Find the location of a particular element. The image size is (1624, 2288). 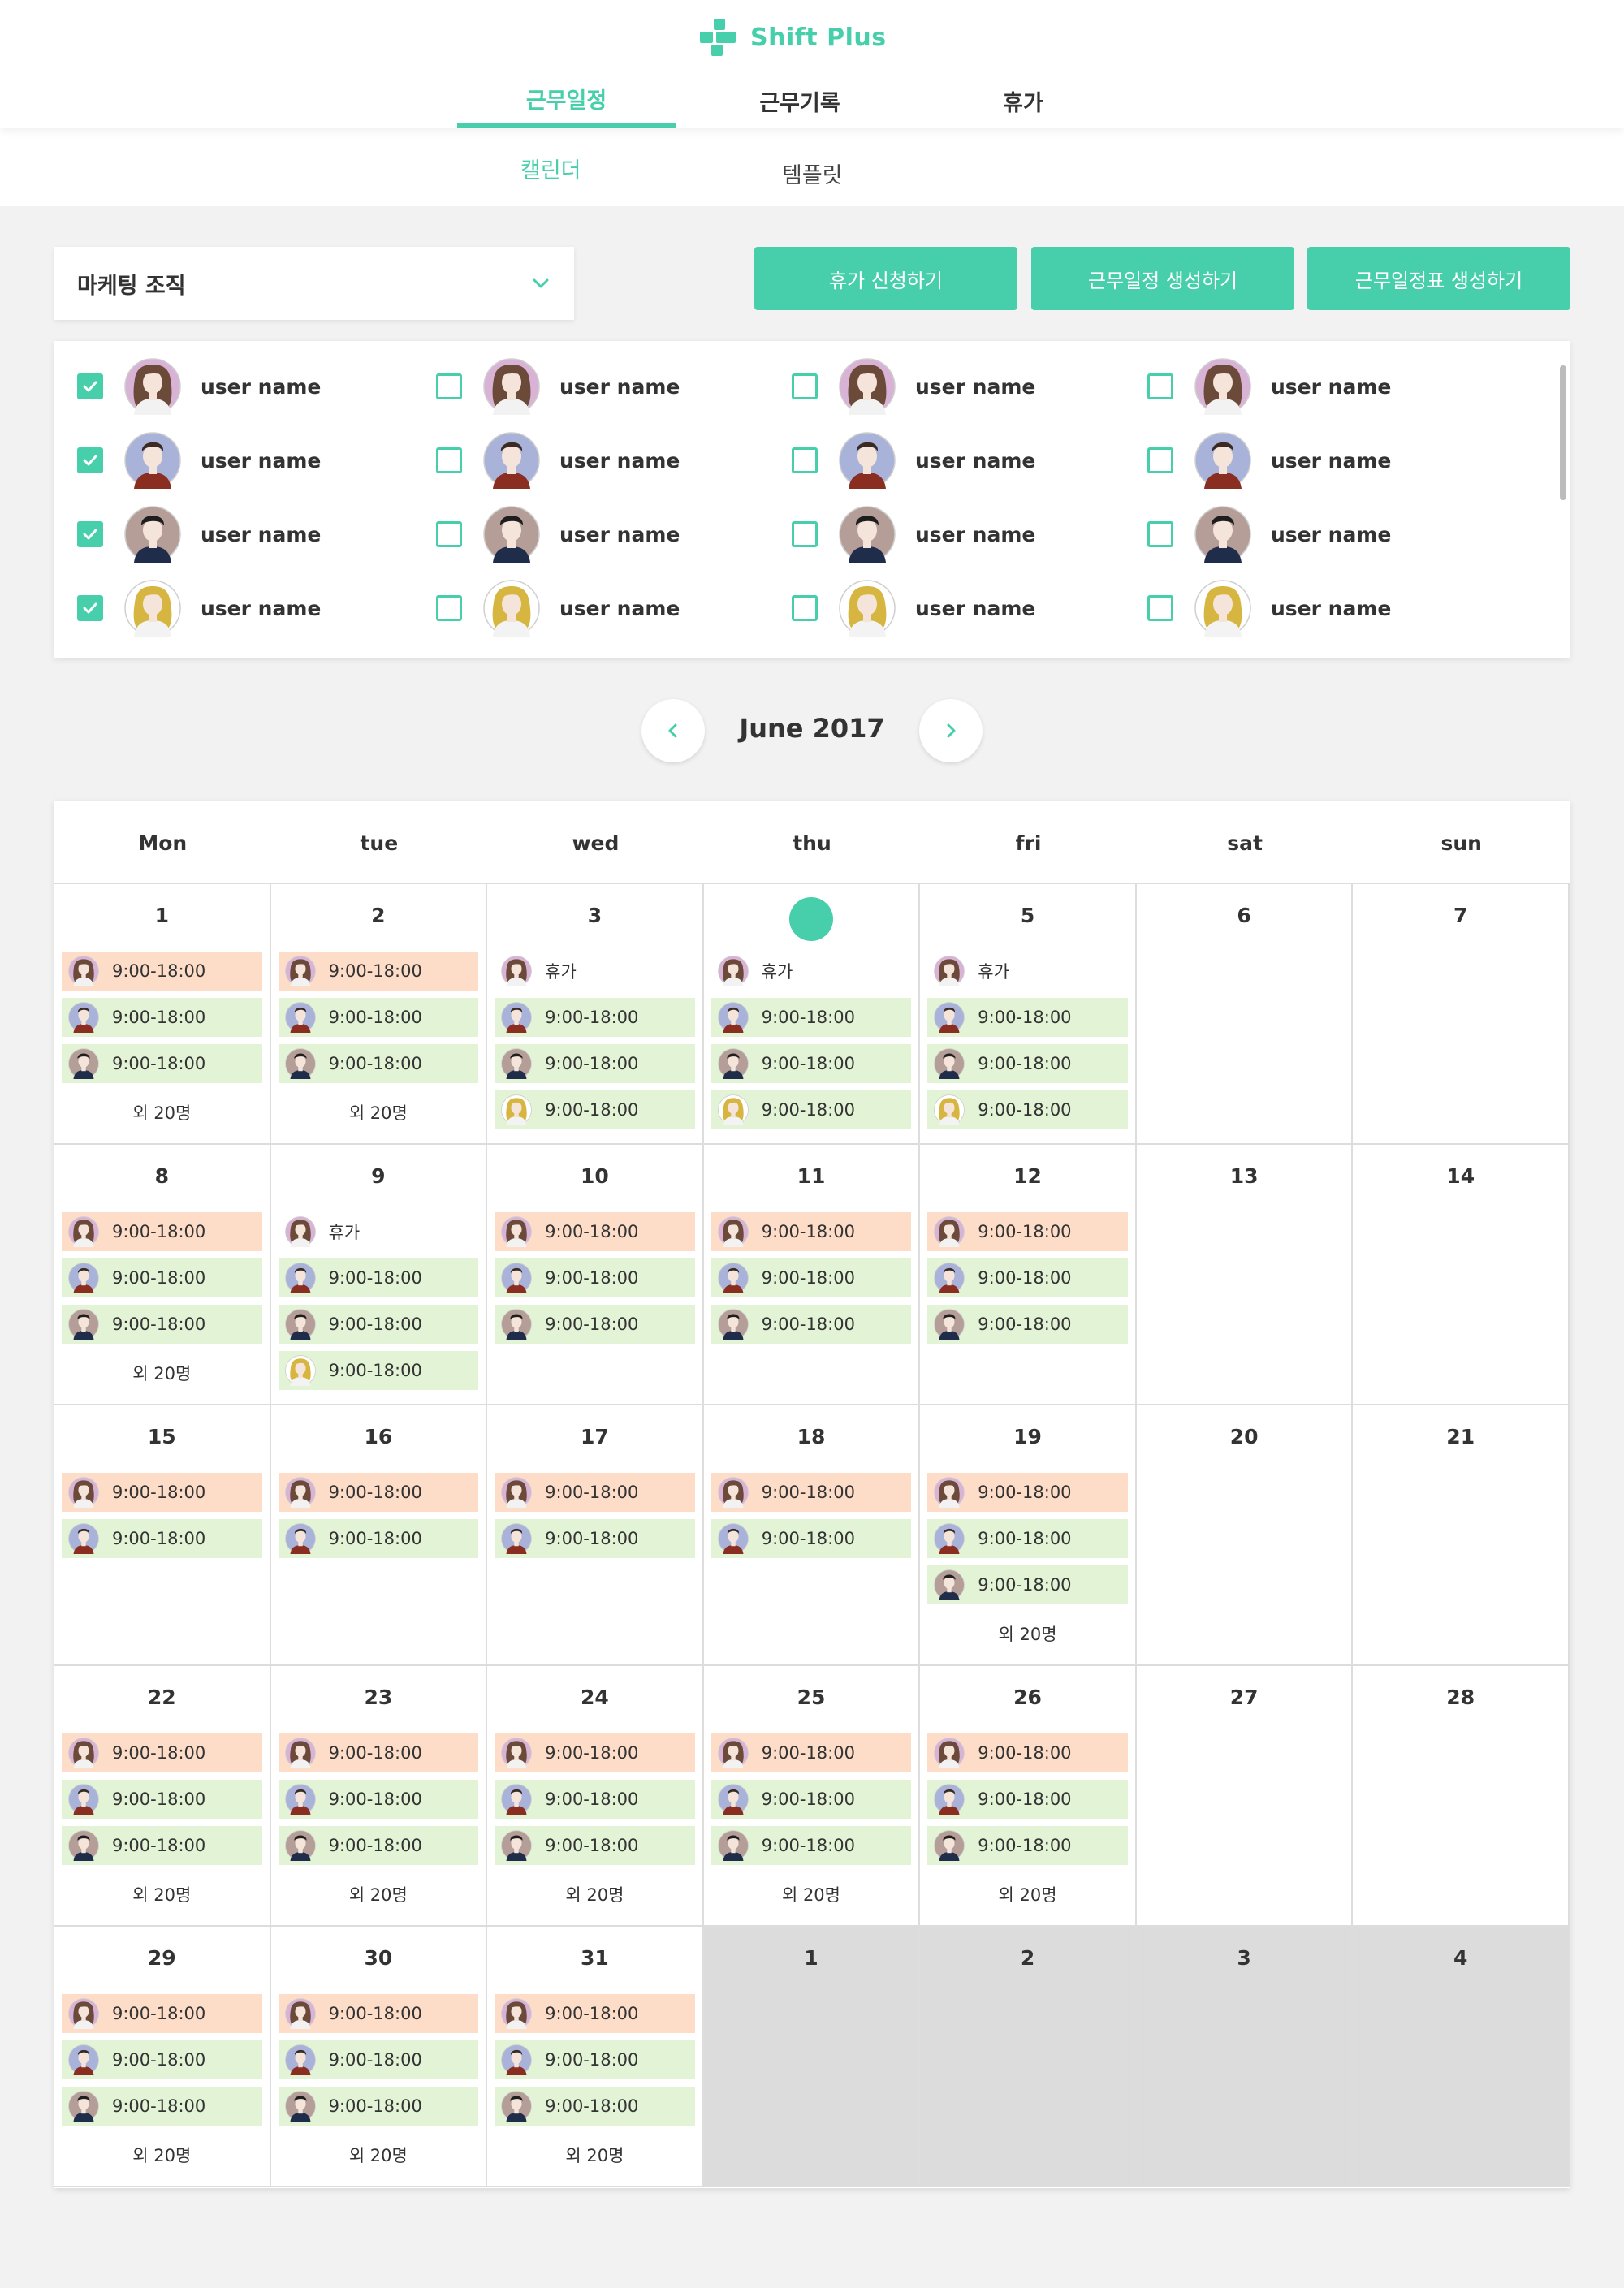

calendar-day: 21 is located at coordinates (1461, 1535).